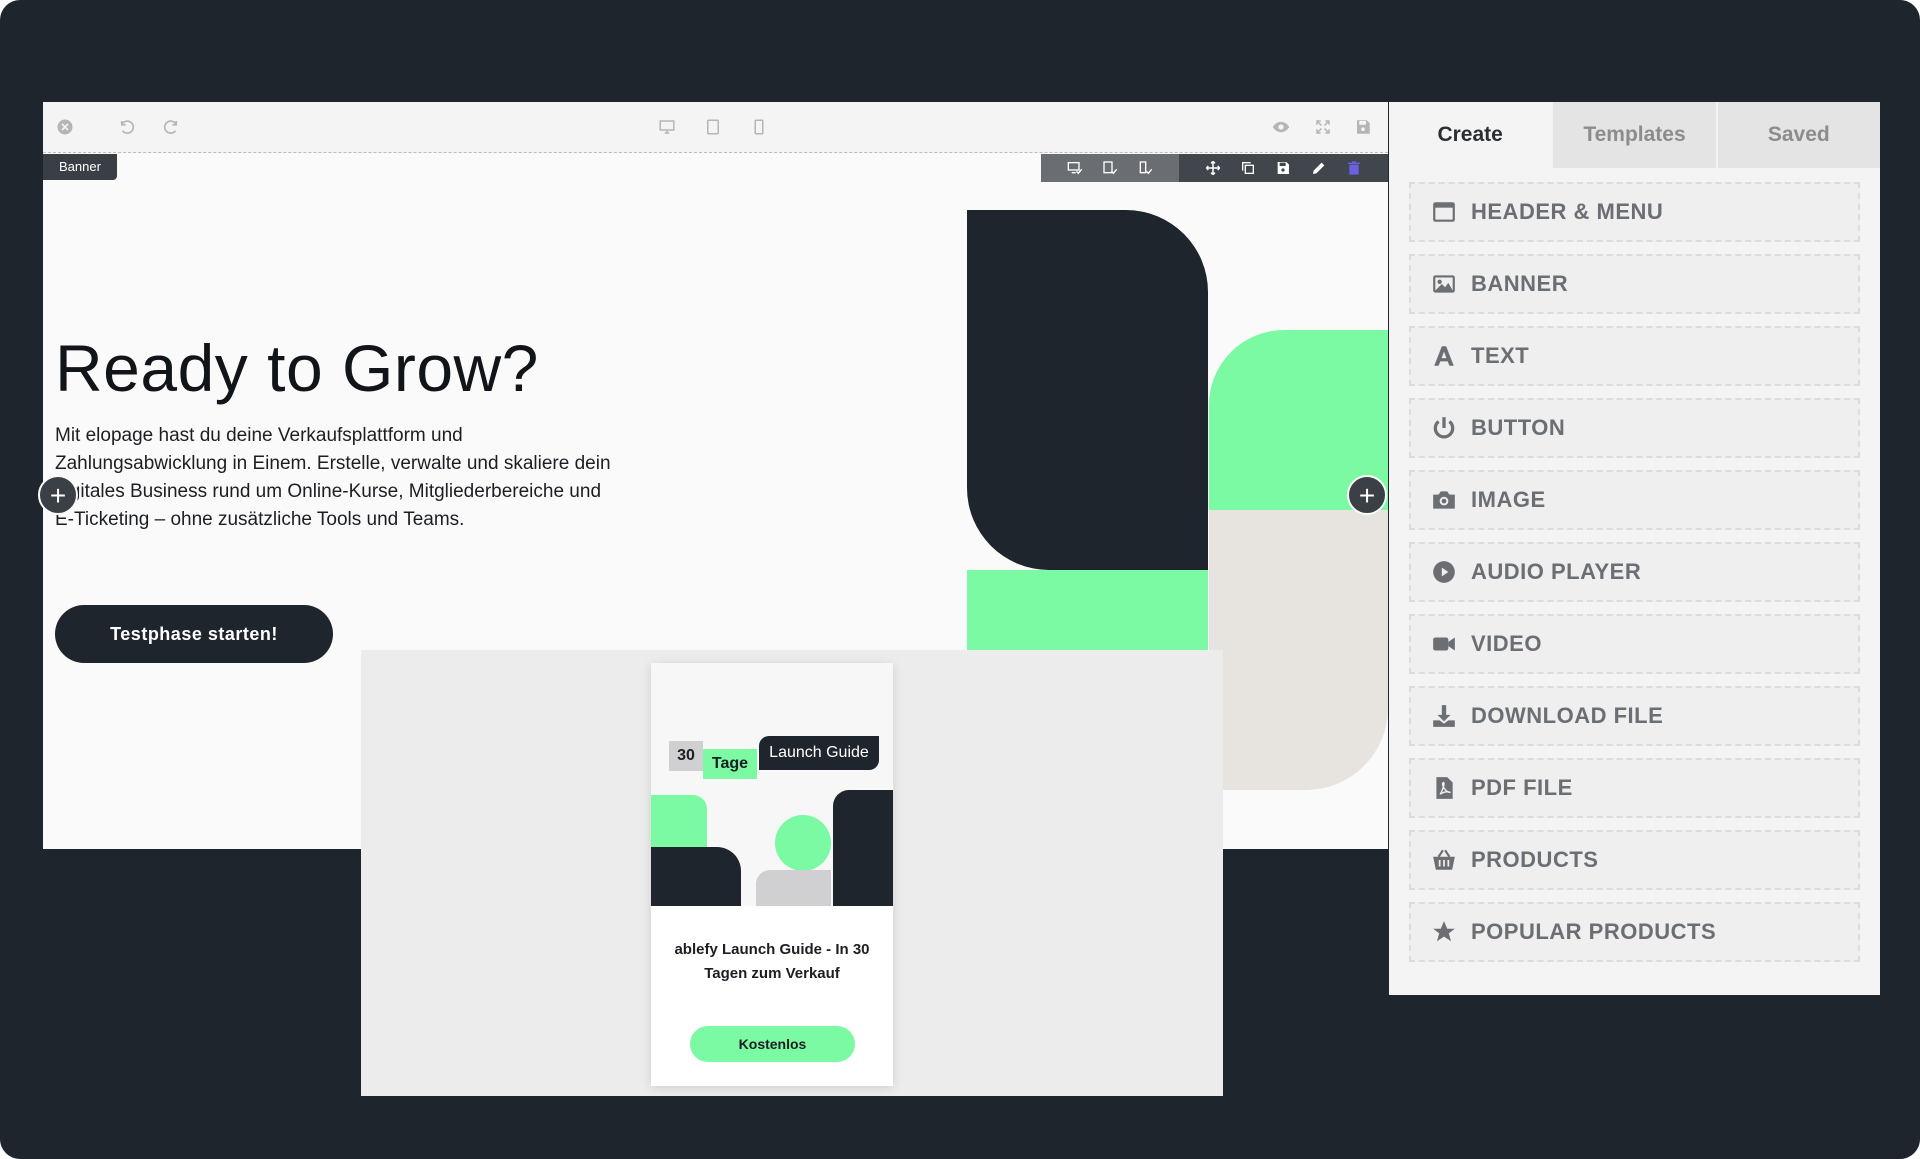 This screenshot has height=1159, width=1920. What do you see at coordinates (1281, 127) in the screenshot?
I see `eye-icon` at bounding box center [1281, 127].